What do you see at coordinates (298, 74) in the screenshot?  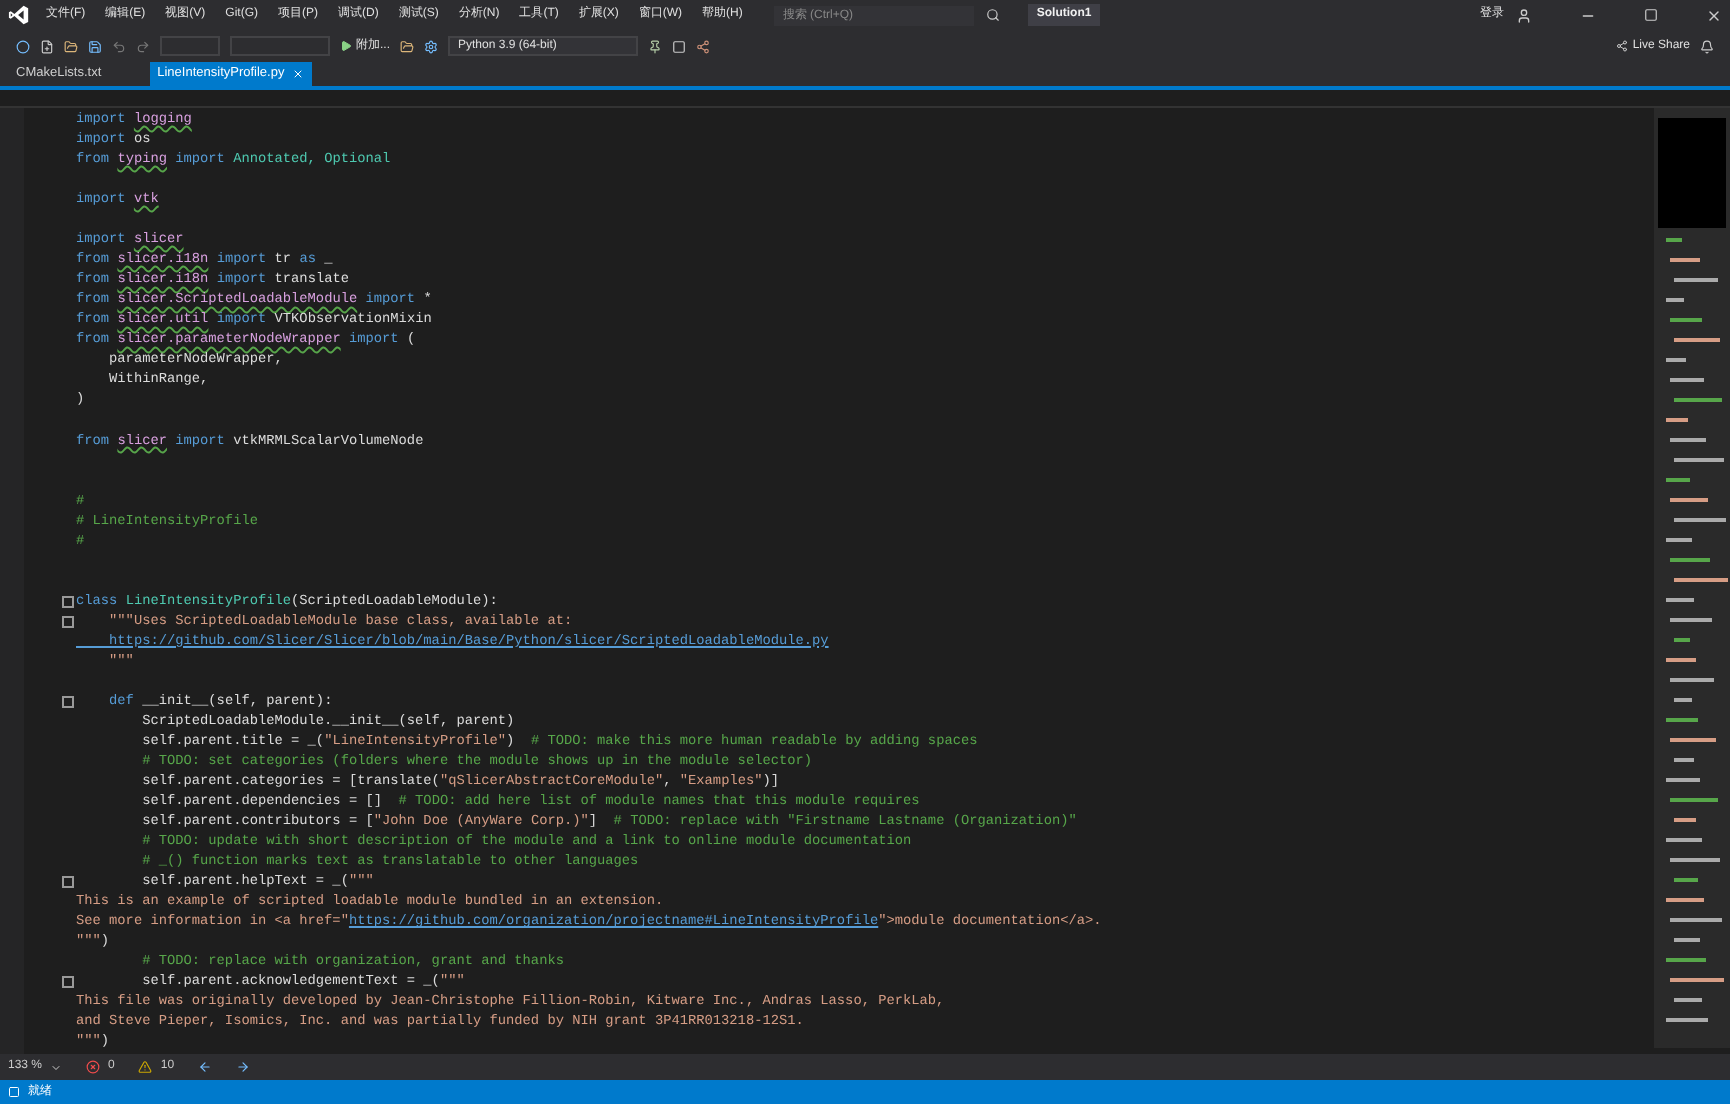 I see `close-tab-icon` at bounding box center [298, 74].